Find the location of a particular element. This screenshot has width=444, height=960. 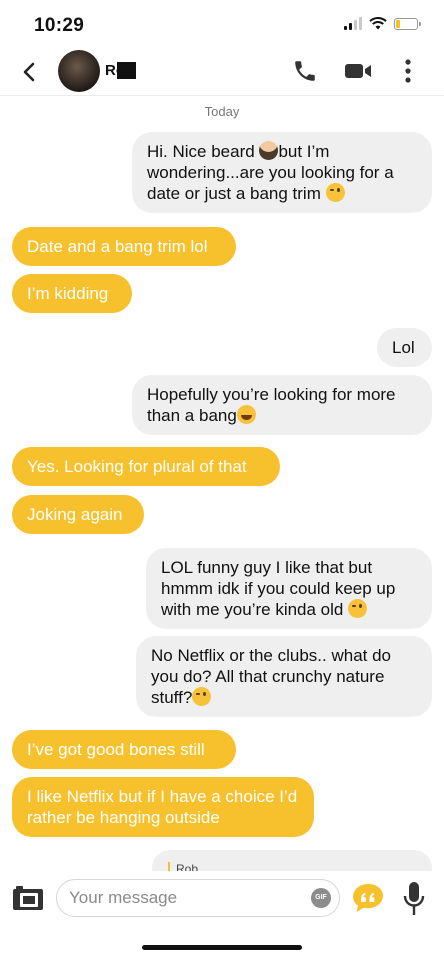

day-separator: Today is located at coordinates (222, 111).